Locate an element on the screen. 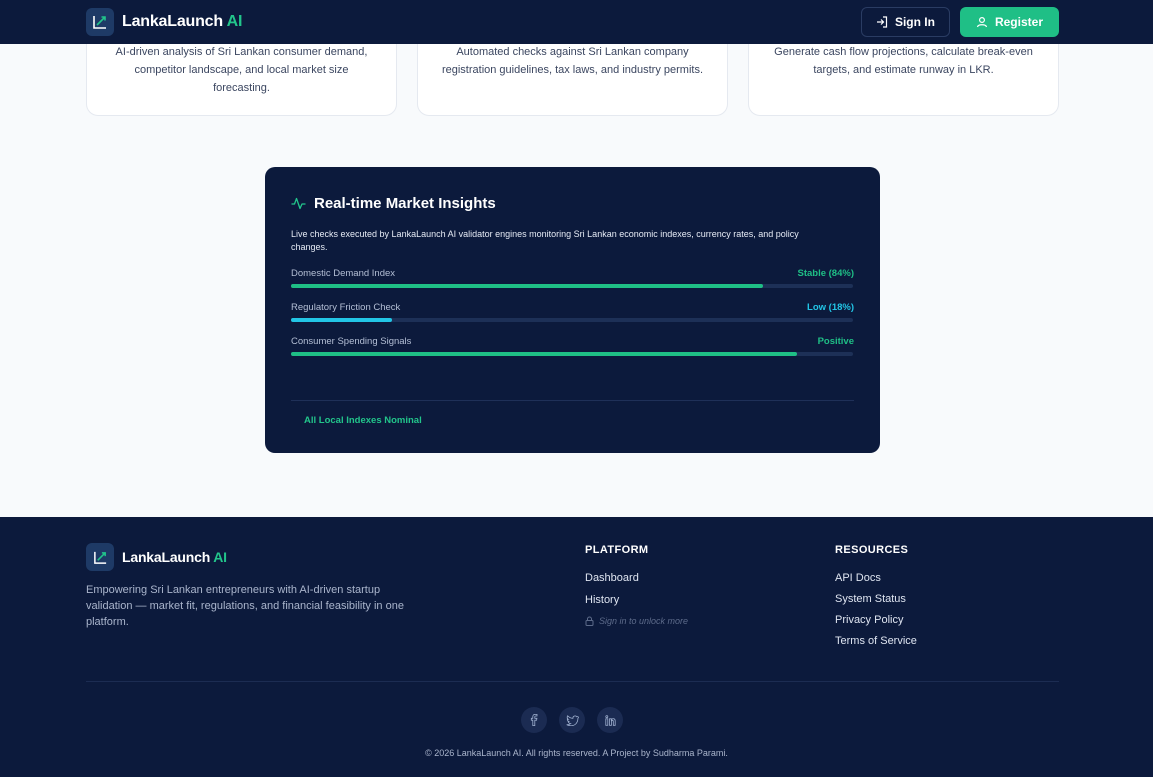  register-button: Register is located at coordinates (1009, 22).